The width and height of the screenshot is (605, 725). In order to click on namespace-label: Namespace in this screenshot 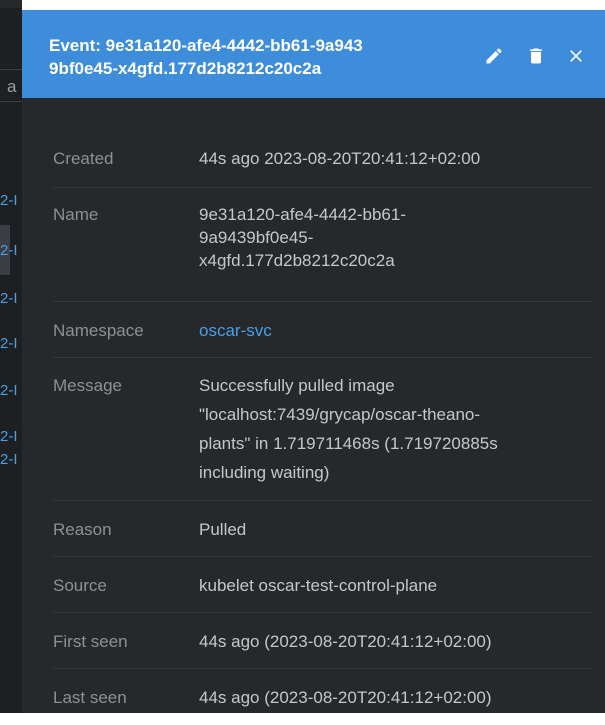, I will do `click(98, 330)`.